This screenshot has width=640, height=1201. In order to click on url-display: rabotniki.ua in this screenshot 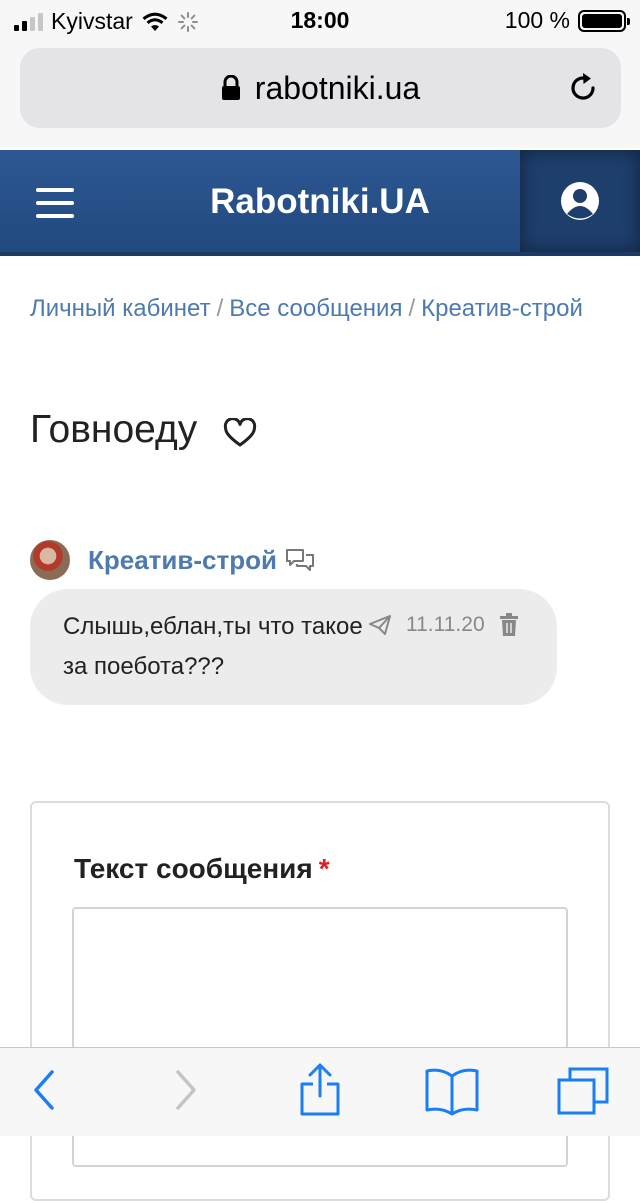, I will do `click(320, 88)`.